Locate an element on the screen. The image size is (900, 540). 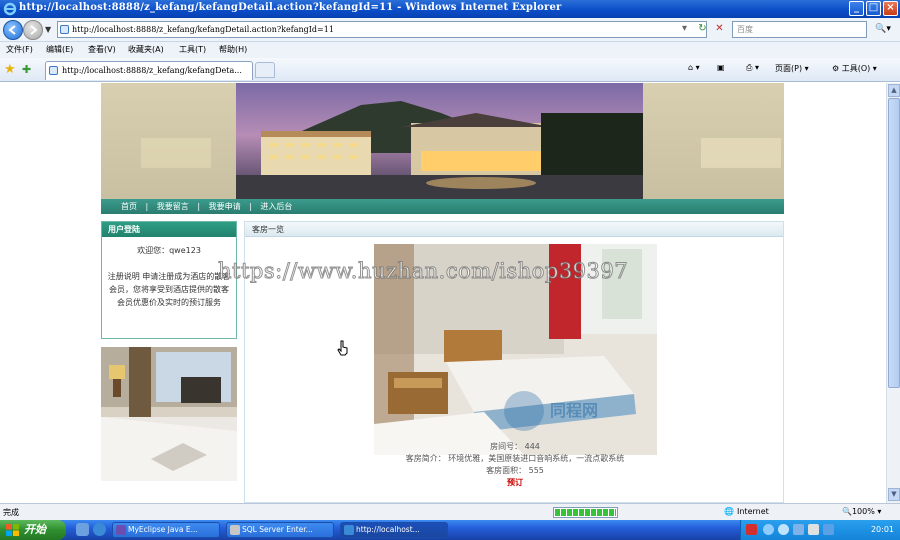
scroll-down-icon: ▼ is located at coordinates (894, 494).